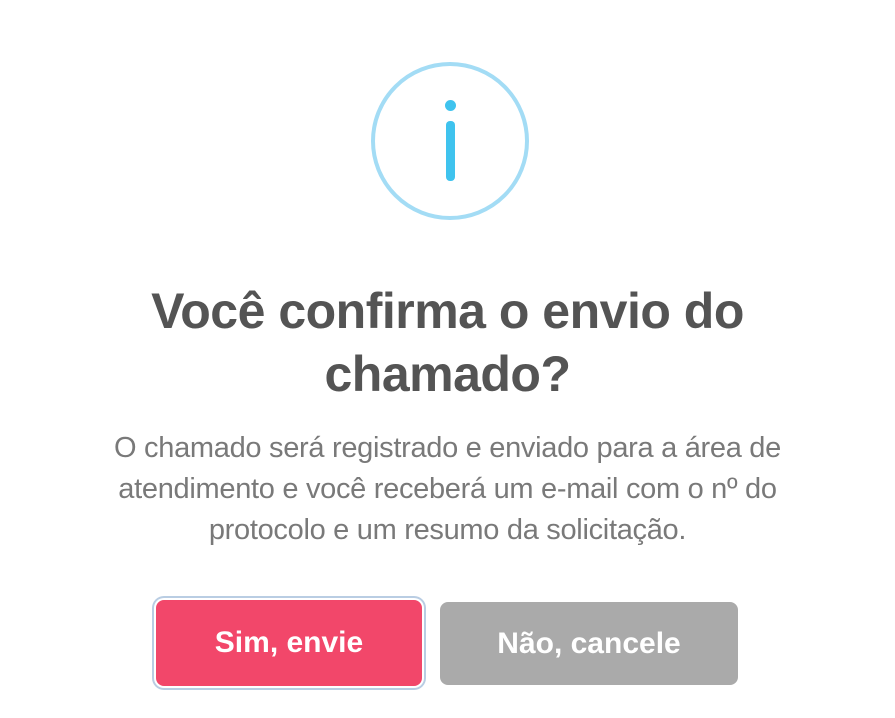  What do you see at coordinates (589, 643) in the screenshot?
I see `cancel-button: Não, cancele` at bounding box center [589, 643].